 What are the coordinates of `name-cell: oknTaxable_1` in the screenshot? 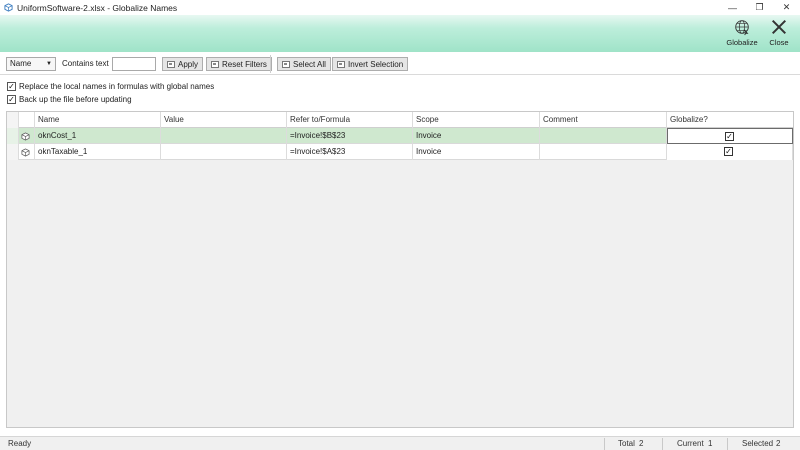 It's located at (98, 152).